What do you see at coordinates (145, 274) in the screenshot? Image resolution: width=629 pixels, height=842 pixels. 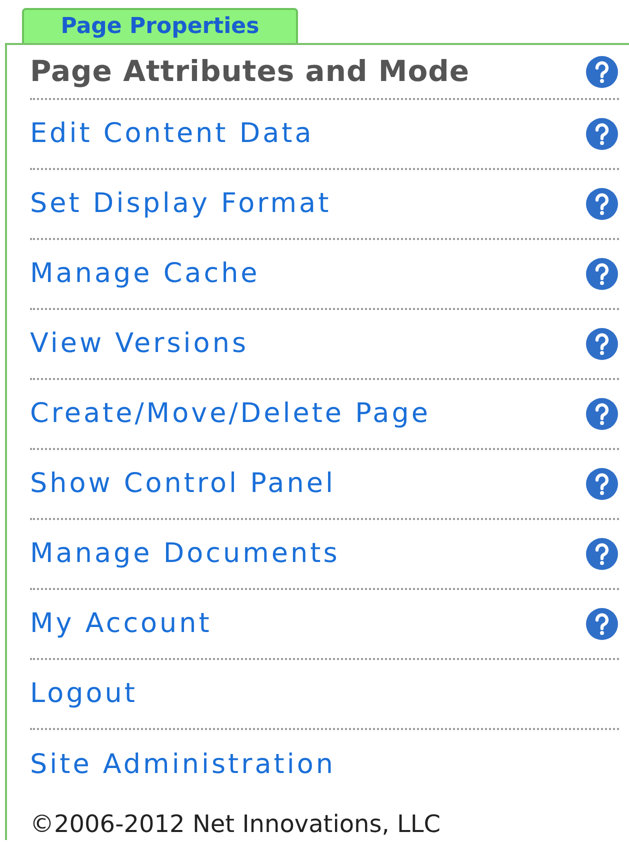 I see `menu-link: Manage Cache` at bounding box center [145, 274].